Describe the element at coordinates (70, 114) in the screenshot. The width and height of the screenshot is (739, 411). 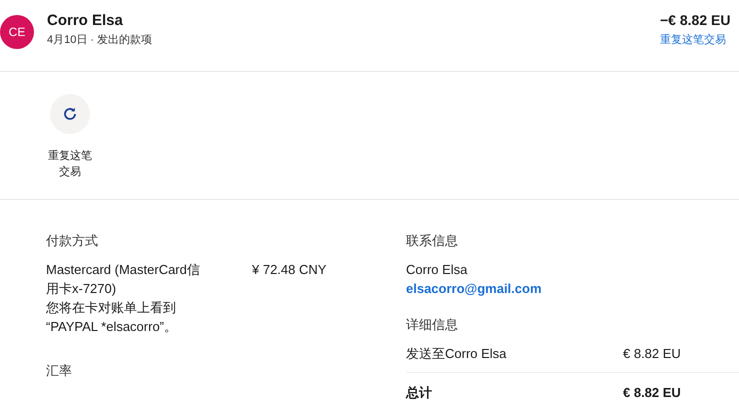
I see `refresh-icon` at that location.